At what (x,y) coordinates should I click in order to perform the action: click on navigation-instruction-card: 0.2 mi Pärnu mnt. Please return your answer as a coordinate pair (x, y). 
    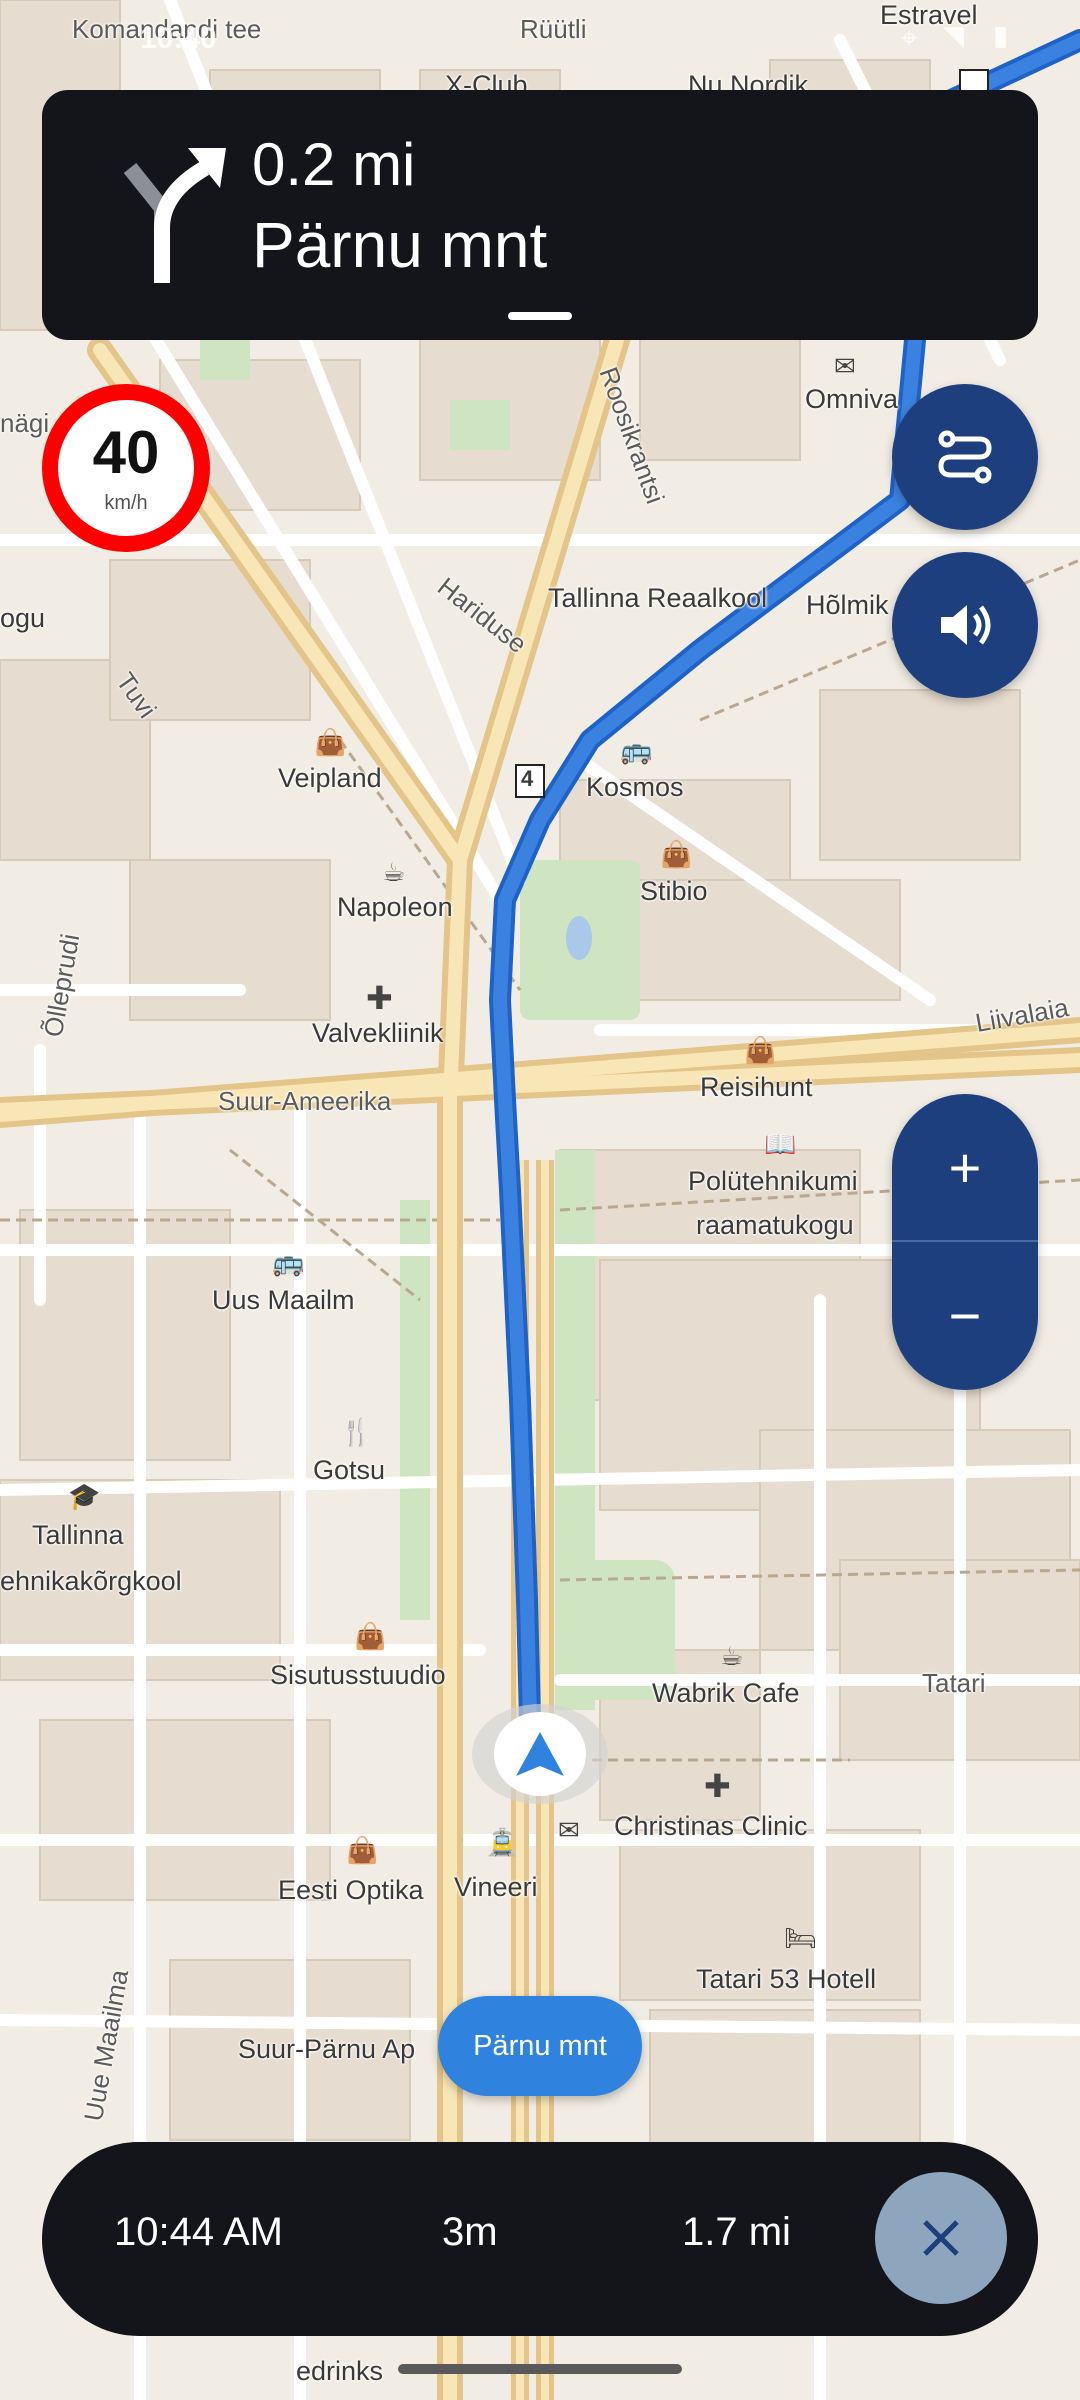
    Looking at the image, I should click on (540, 215).